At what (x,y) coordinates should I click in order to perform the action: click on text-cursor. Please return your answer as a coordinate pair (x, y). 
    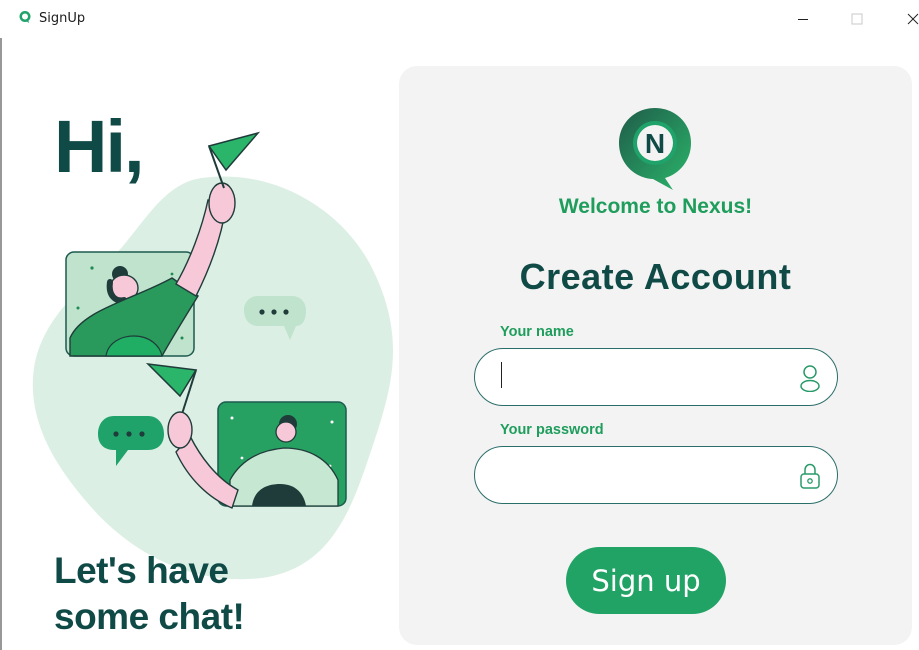
    Looking at the image, I should click on (502, 375).